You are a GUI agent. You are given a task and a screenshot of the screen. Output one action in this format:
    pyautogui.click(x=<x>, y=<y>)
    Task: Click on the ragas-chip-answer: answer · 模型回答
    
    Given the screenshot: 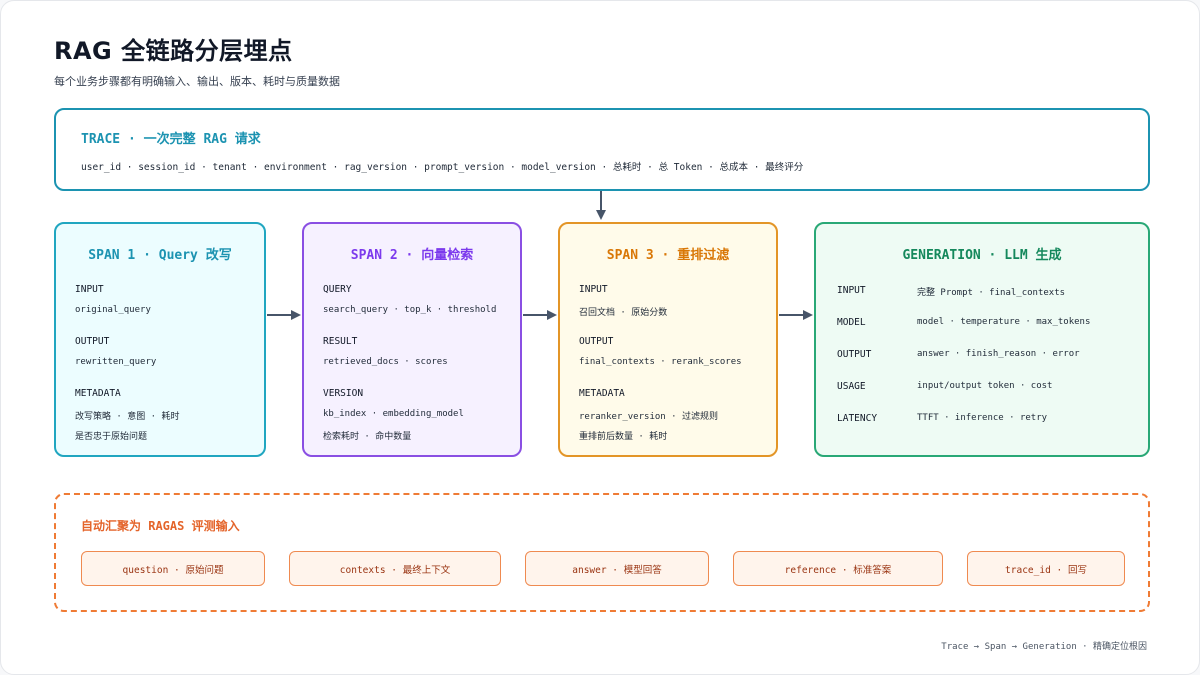 What is the action you would take?
    pyautogui.click(x=617, y=568)
    